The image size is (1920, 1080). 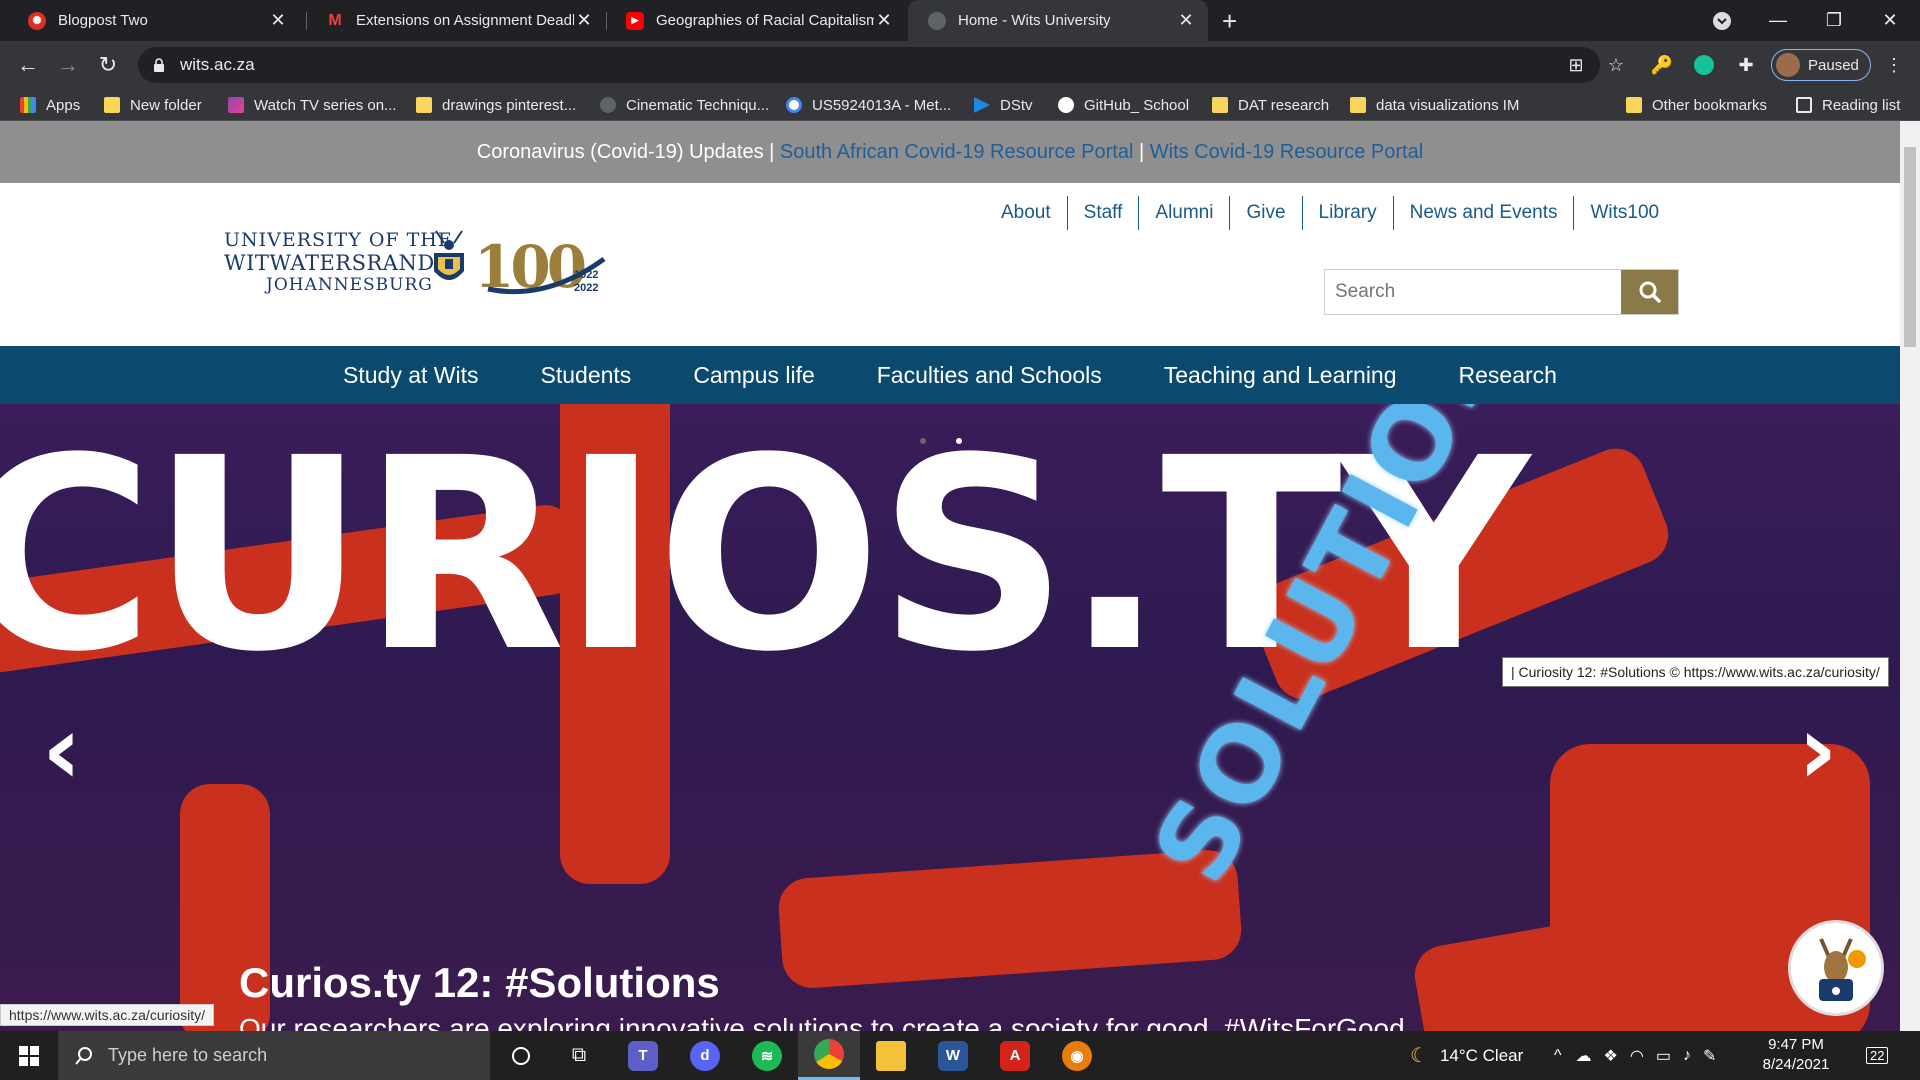 What do you see at coordinates (1746, 65) in the screenshot?
I see `extensions-puzzle-icon: ✚` at bounding box center [1746, 65].